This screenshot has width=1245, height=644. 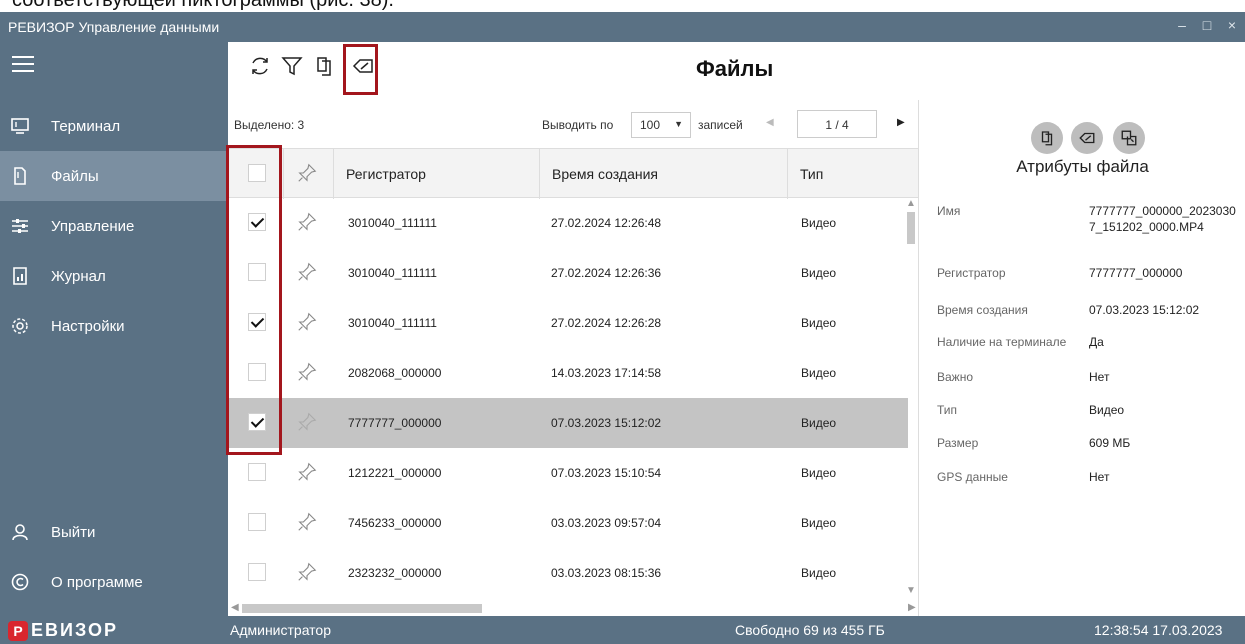 What do you see at coordinates (606, 323) in the screenshot?
I see `cell-created: 27.02.2024 12:26:28` at bounding box center [606, 323].